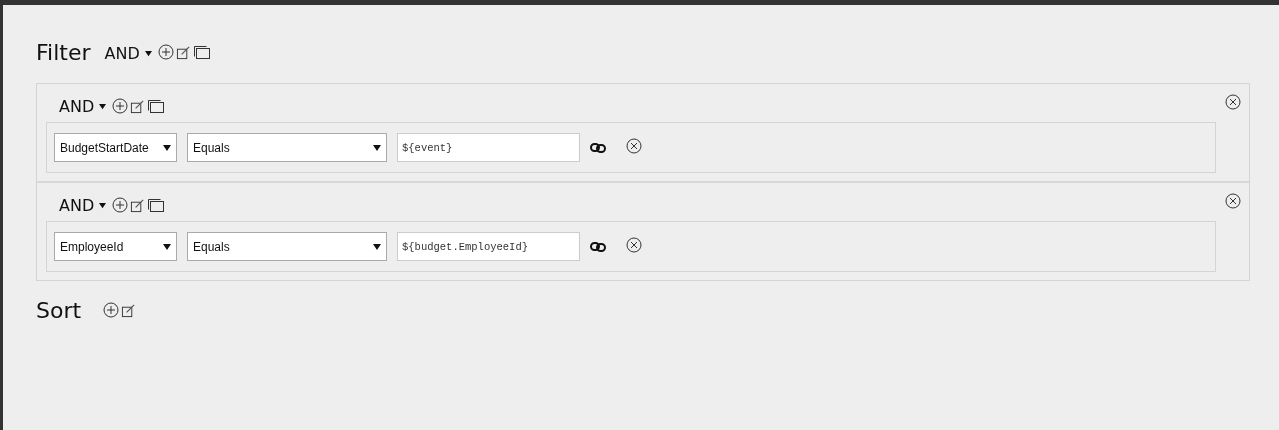 The image size is (1279, 430). Describe the element at coordinates (488, 246) in the screenshot. I see `value-field: ${budget.EmployeeId}` at that location.